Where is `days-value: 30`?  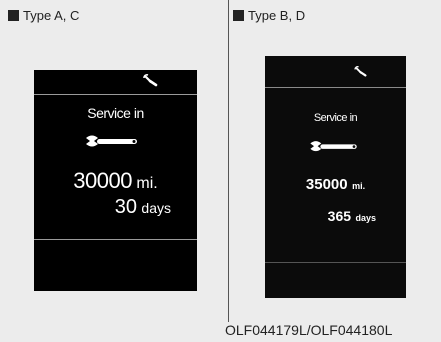 days-value: 30 is located at coordinates (125, 207).